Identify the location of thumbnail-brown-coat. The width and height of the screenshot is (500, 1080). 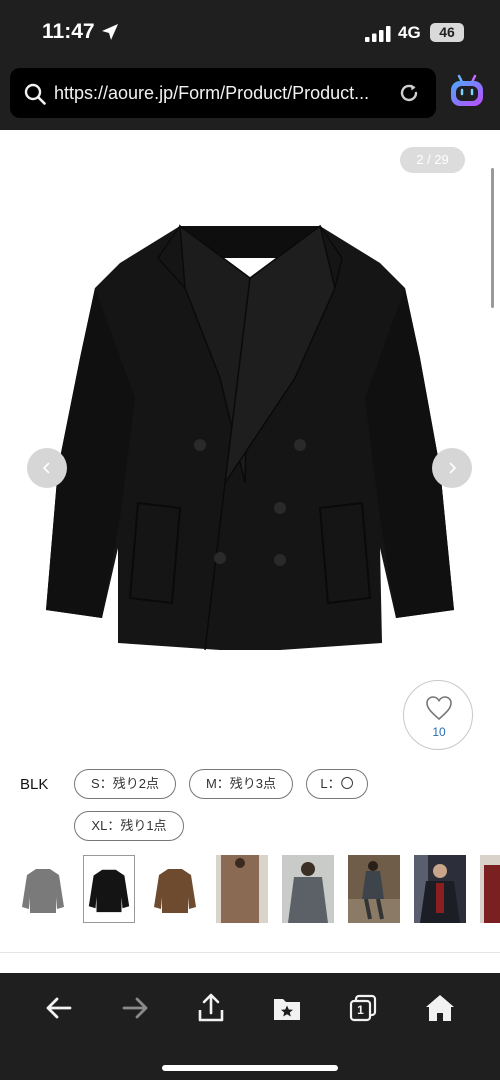
(175, 889).